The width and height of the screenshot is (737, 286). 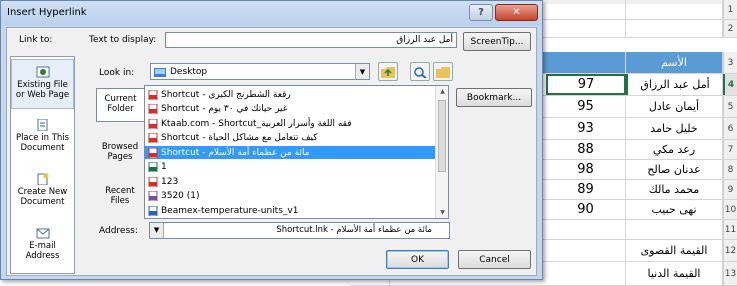 I want to click on file-list-item: 3520 (1), so click(x=290, y=196).